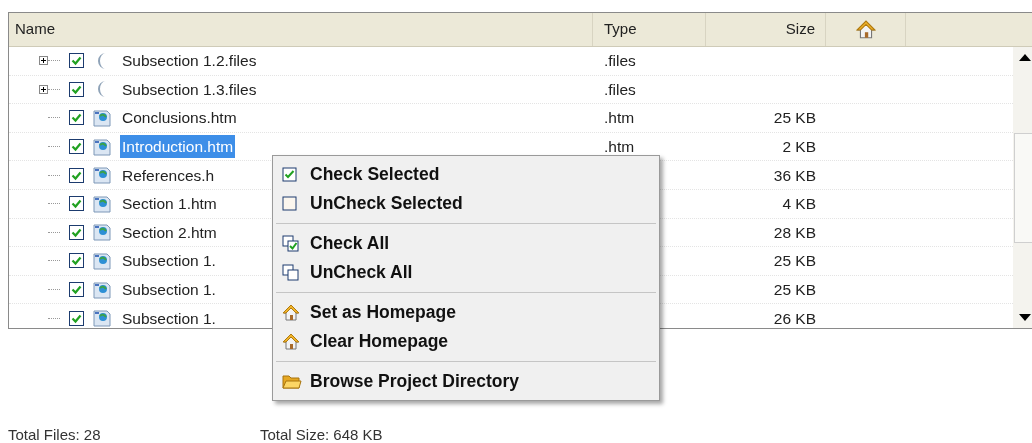  I want to click on folder-icon, so click(292, 381).